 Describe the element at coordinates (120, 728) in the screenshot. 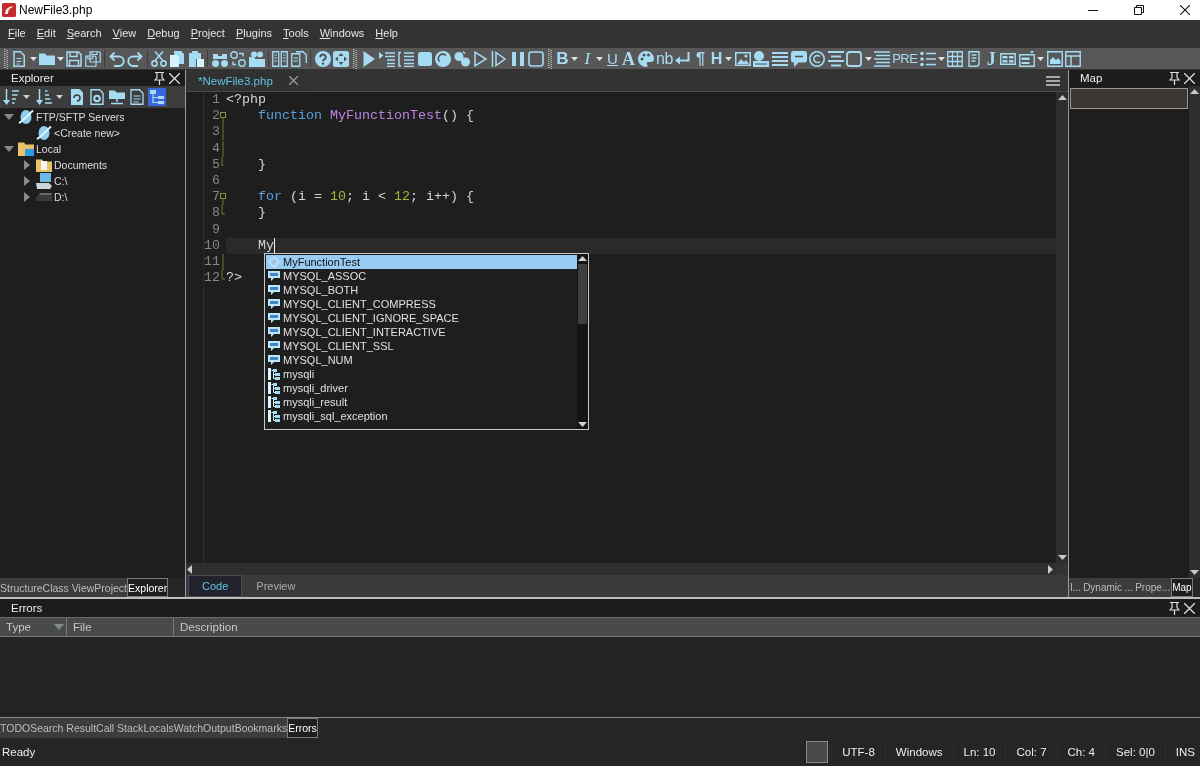

I see `tab: Call Stack` at that location.